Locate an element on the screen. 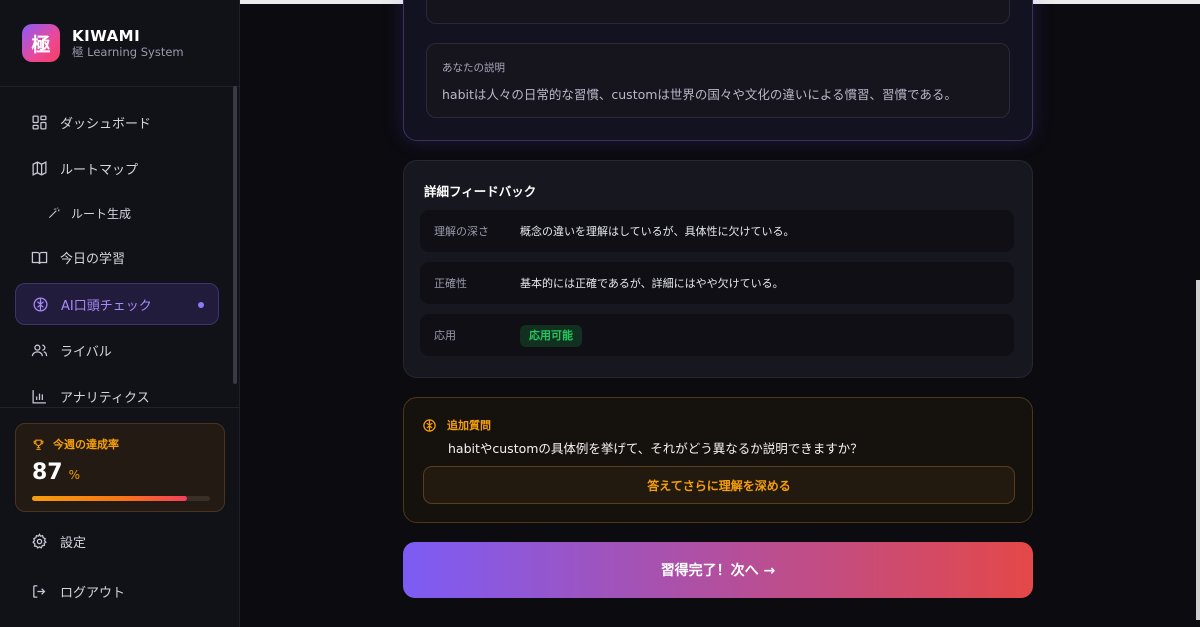  main-scrollbar is located at coordinates (1198, 450).